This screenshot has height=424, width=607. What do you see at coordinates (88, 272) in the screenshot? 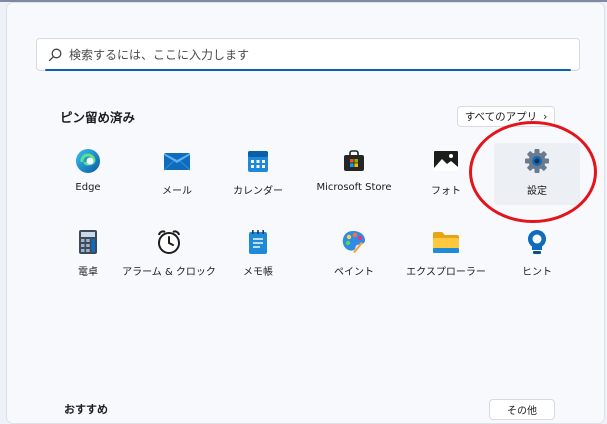
I see `app-label: 電卓` at bounding box center [88, 272].